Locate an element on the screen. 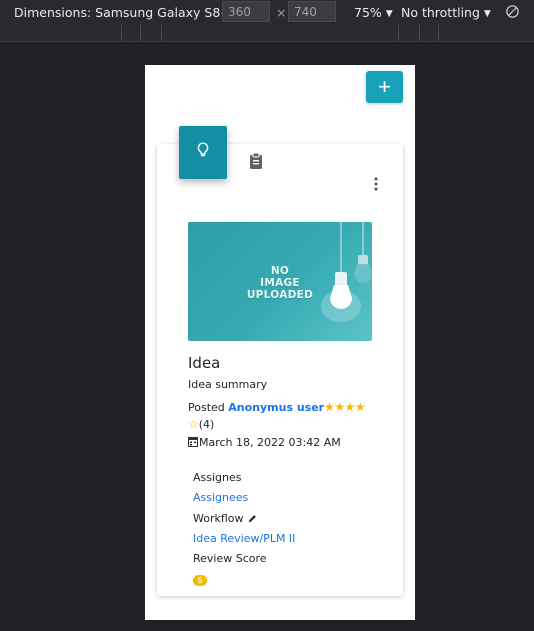 This screenshot has width=534, height=631. rating-star-empty: ☆ is located at coordinates (193, 424).